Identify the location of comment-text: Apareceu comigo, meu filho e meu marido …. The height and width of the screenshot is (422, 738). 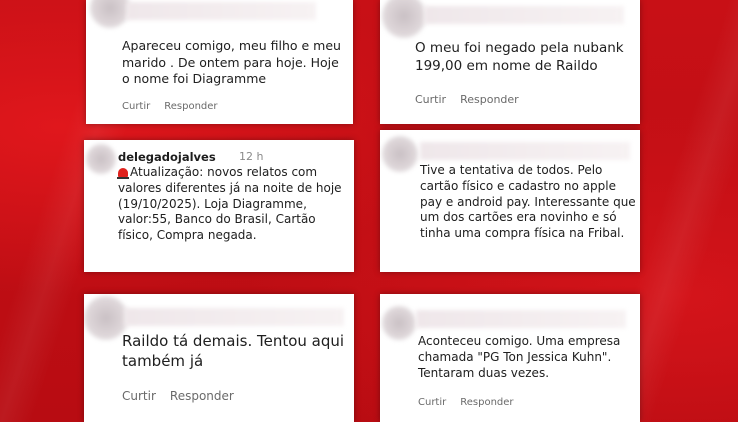
(231, 62).